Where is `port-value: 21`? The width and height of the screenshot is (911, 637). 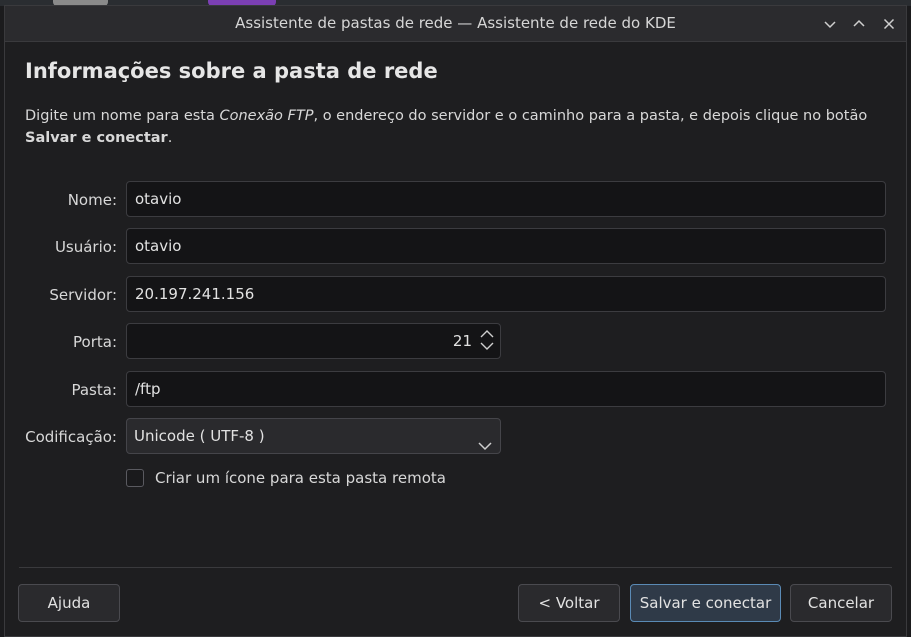 port-value: 21 is located at coordinates (462, 341).